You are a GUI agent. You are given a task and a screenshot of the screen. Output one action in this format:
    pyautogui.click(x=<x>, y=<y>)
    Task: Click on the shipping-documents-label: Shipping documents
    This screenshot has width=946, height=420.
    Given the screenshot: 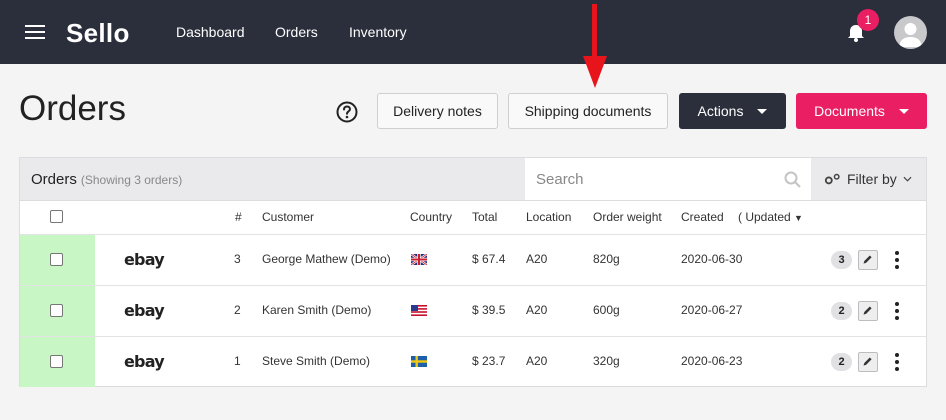 What is the action you would take?
    pyautogui.click(x=588, y=111)
    